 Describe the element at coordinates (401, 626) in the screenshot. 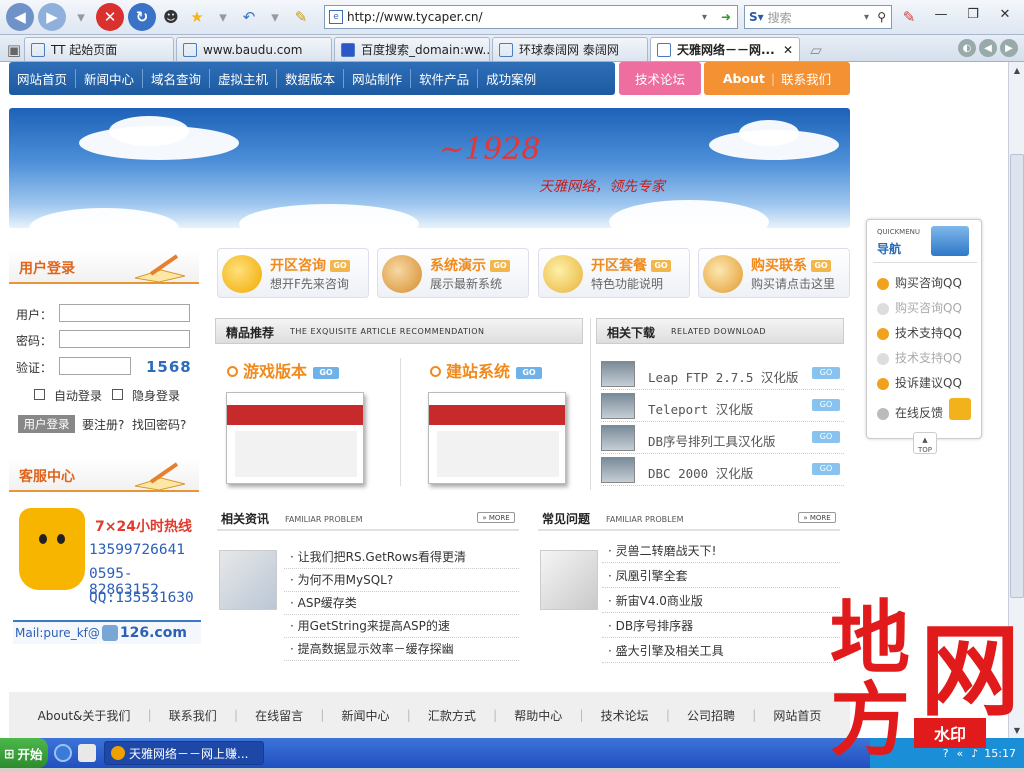

I see `news-item: · 用GetString来提高ASP的速` at that location.